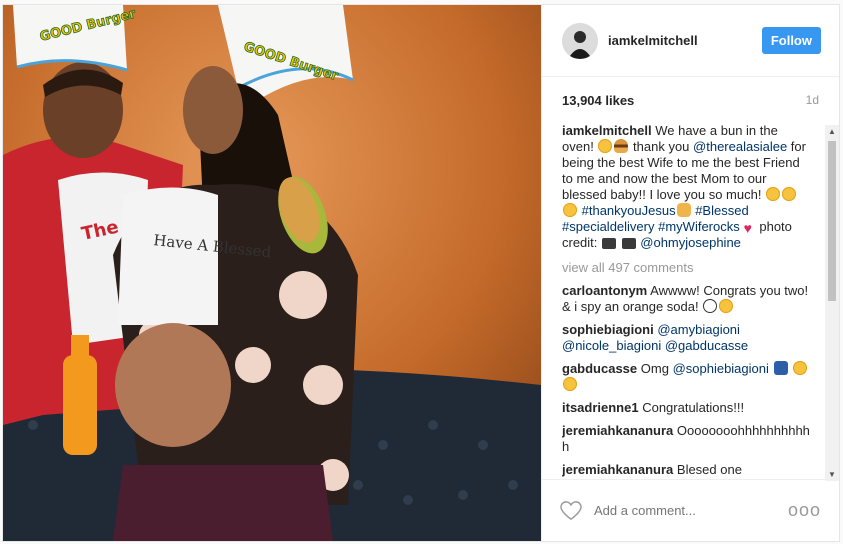 The height and width of the screenshot is (544, 843). Describe the element at coordinates (832, 131) in the screenshot. I see `scroll-up-arrow-icon: ▲` at that location.